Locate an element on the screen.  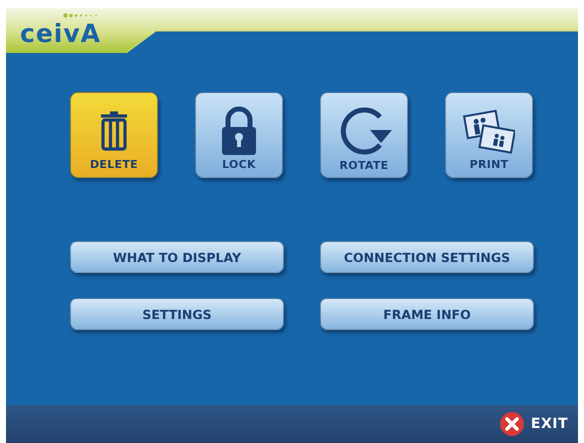
padlock-icon is located at coordinates (239, 131).